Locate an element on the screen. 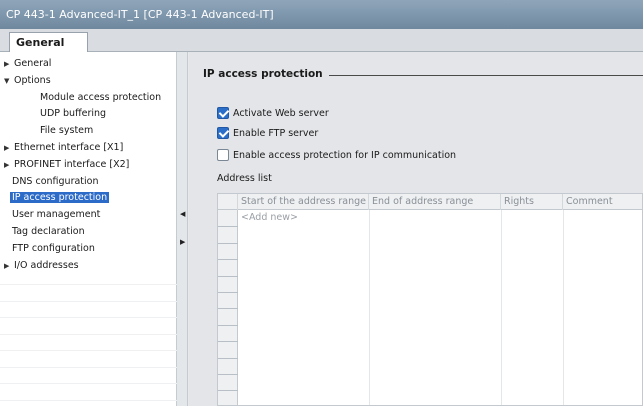  add-new-row: <Add new> is located at coordinates (269, 217).